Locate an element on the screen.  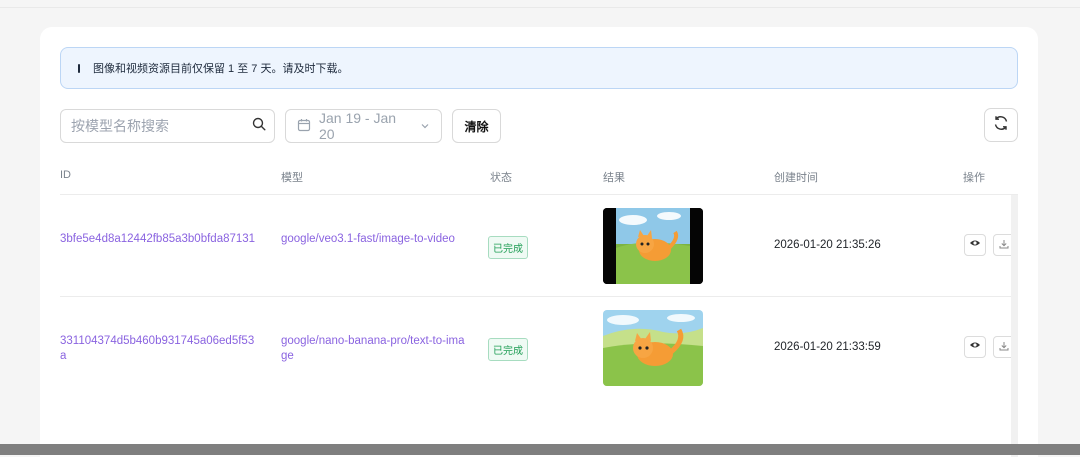
task-id-link: 3bfe5e4d8a12442fb85a3b0bfda87131 is located at coordinates (159, 239).